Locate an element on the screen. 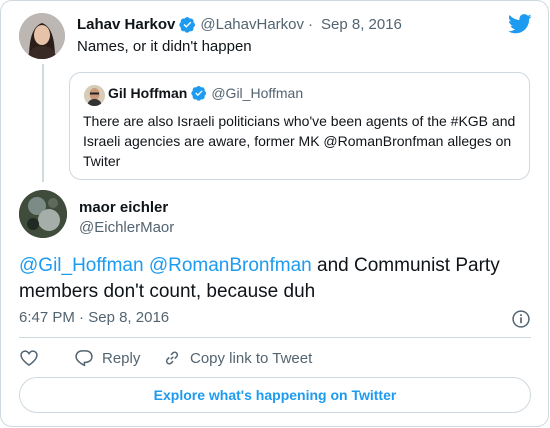 Image resolution: width=550 pixels, height=428 pixels. reply-to-header: Lahav Harkov @LahavHarkov · Sep 8, 2016 is located at coordinates (239, 24).